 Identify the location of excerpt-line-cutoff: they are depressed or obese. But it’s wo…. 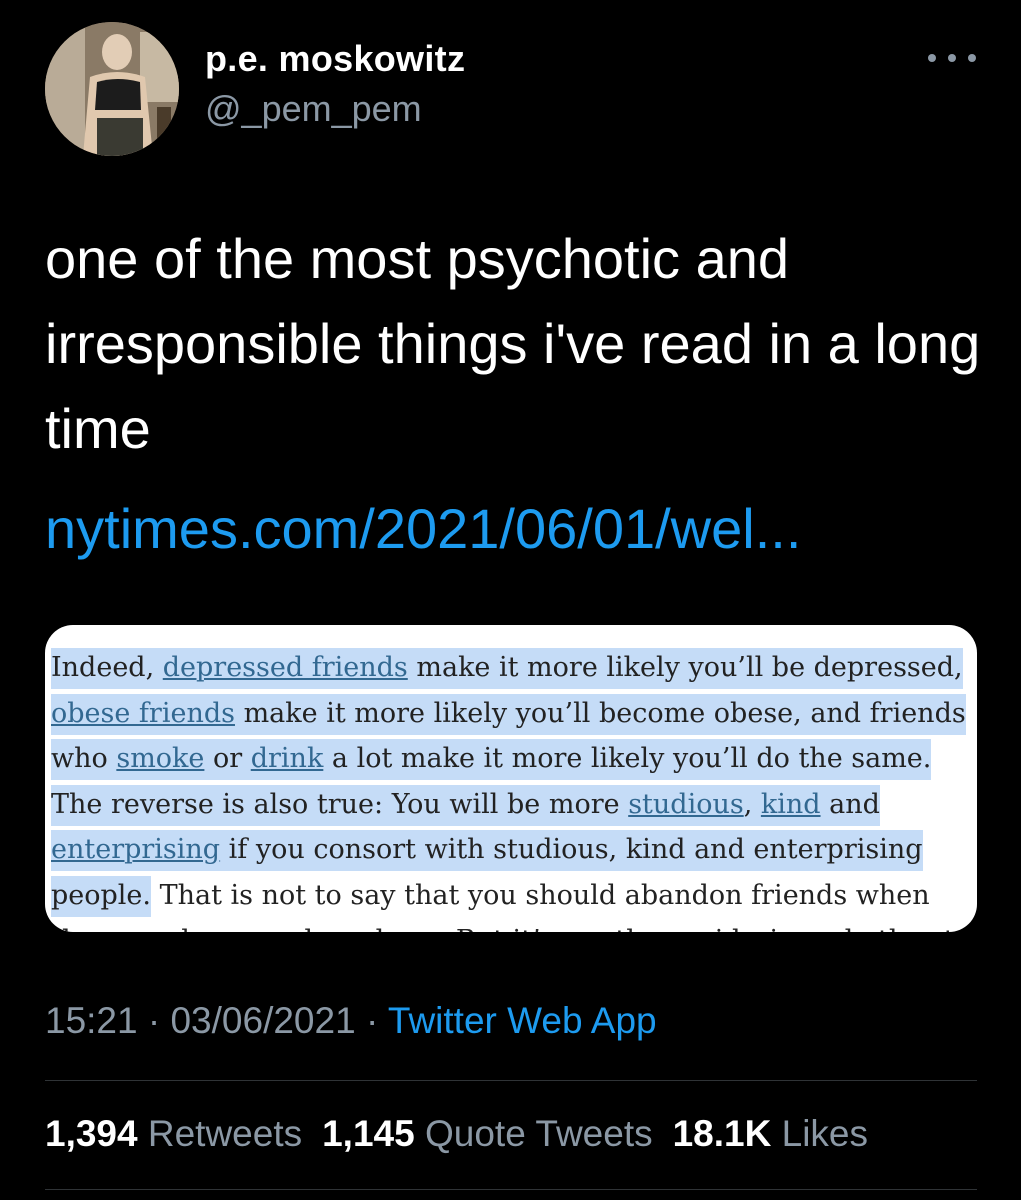
(511, 925).